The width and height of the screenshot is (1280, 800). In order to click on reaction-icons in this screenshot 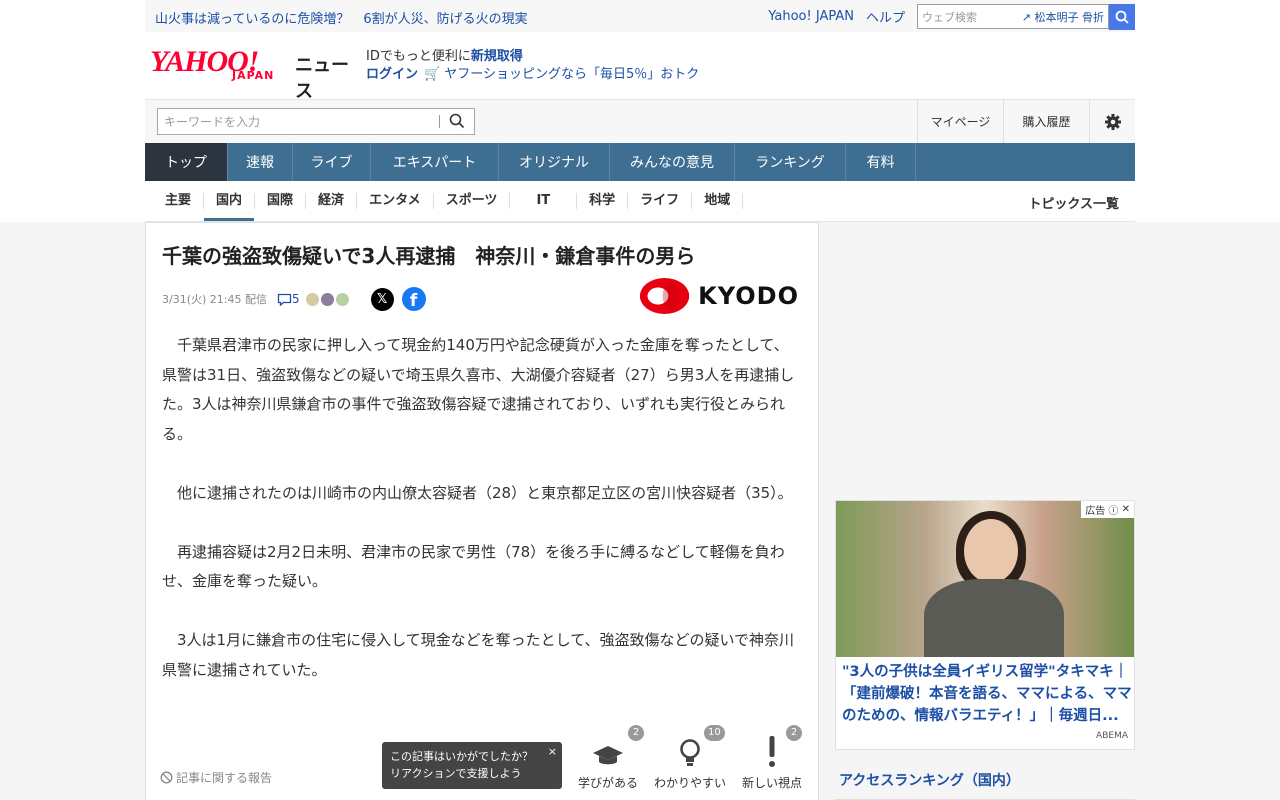, I will do `click(328, 299)`.